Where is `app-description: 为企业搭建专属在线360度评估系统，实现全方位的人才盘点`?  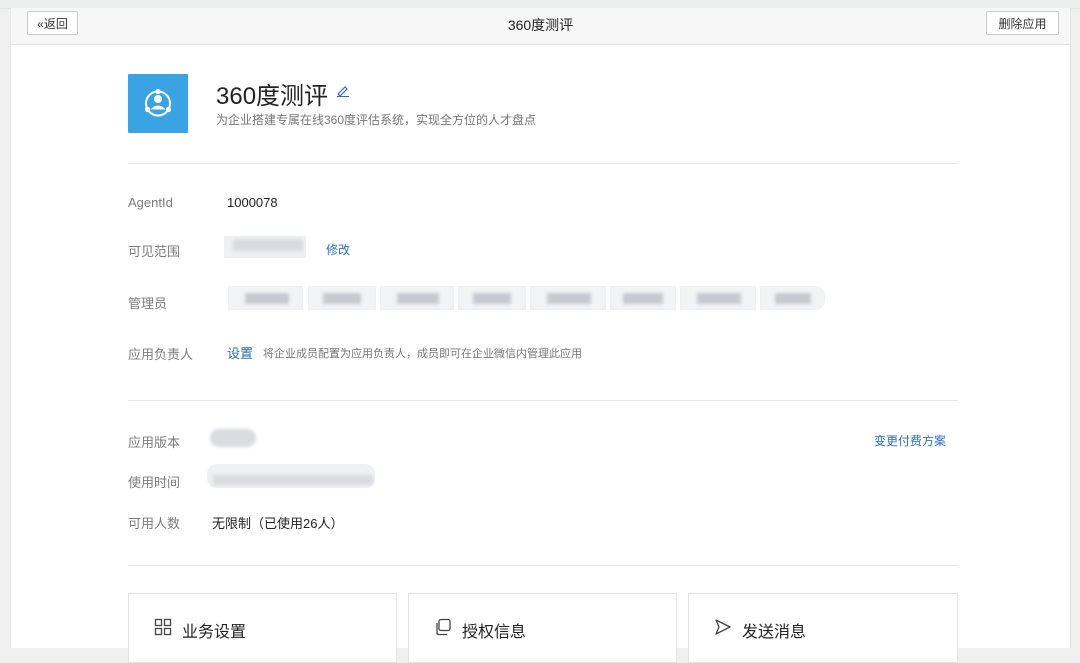 app-description: 为企业搭建专属在线360度评估系统，实现全方位的人才盘点 is located at coordinates (376, 120).